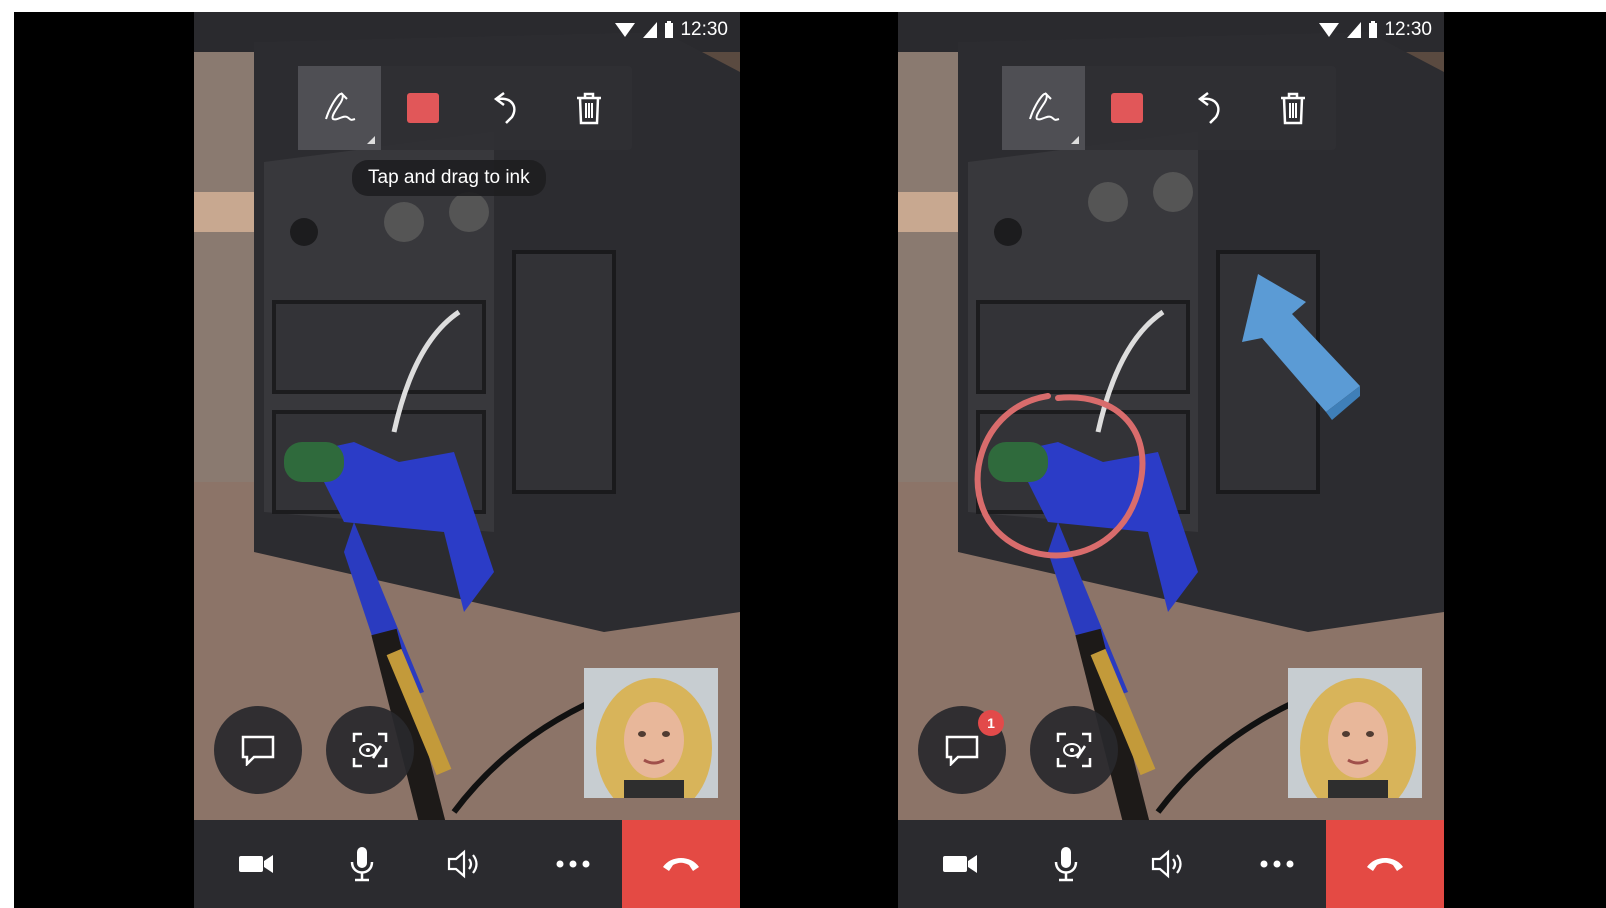  I want to click on ink-circle-annotation, so click(1060, 476).